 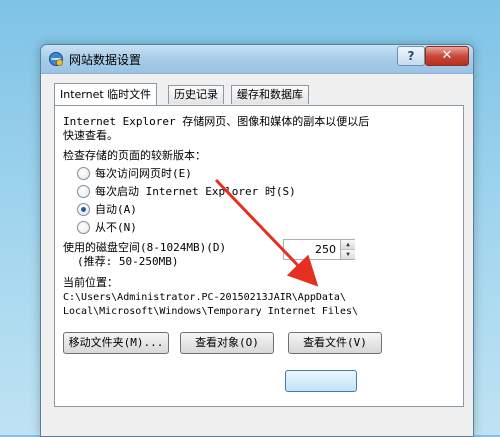 What do you see at coordinates (447, 56) in the screenshot?
I see `close-button: ✕` at bounding box center [447, 56].